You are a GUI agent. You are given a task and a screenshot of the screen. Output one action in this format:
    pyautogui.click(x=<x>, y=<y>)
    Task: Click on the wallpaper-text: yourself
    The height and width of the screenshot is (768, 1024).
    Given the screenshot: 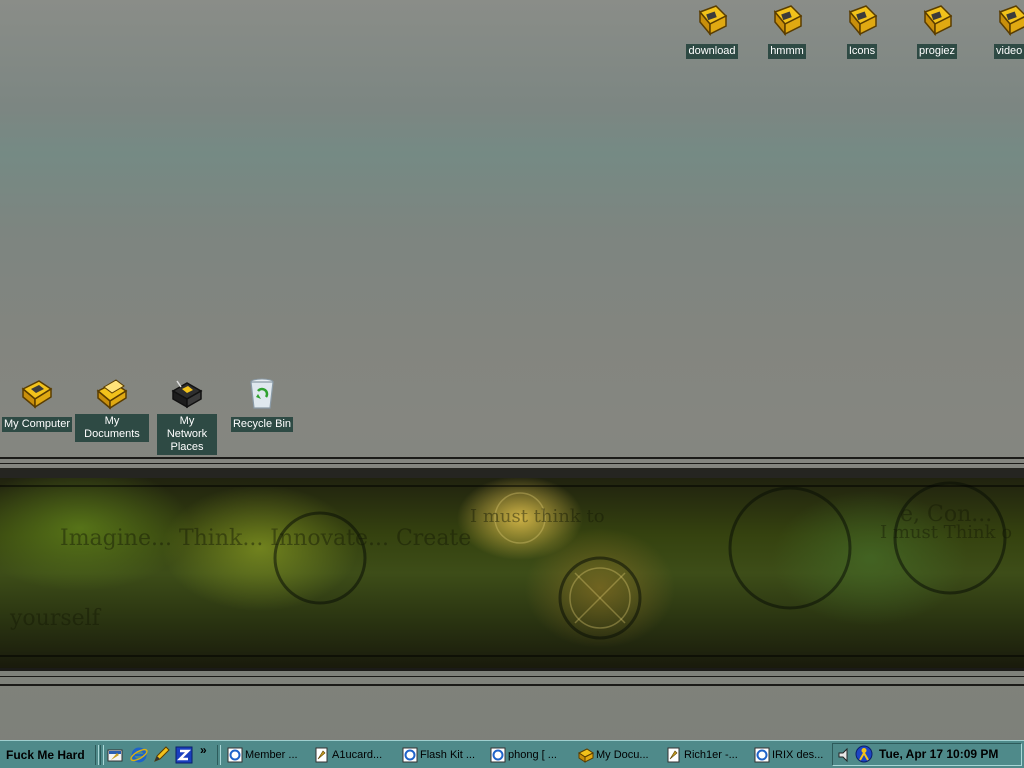 What is the action you would take?
    pyautogui.click(x=55, y=618)
    